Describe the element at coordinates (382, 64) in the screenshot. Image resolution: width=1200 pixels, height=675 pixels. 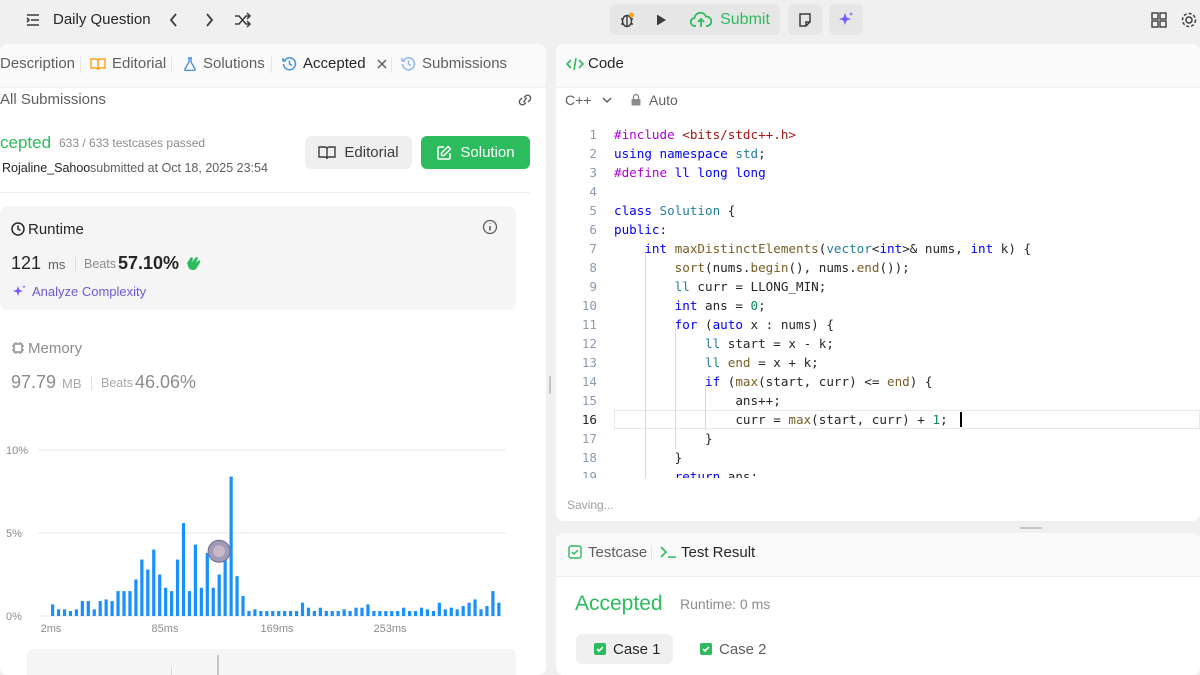
I see `close-icon` at that location.